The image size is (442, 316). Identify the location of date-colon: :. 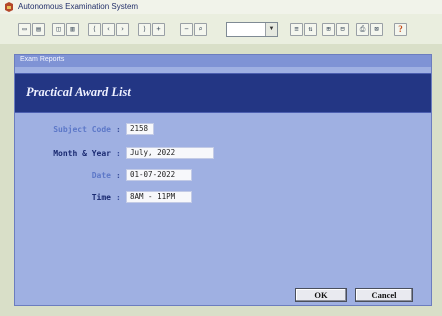
(118, 175).